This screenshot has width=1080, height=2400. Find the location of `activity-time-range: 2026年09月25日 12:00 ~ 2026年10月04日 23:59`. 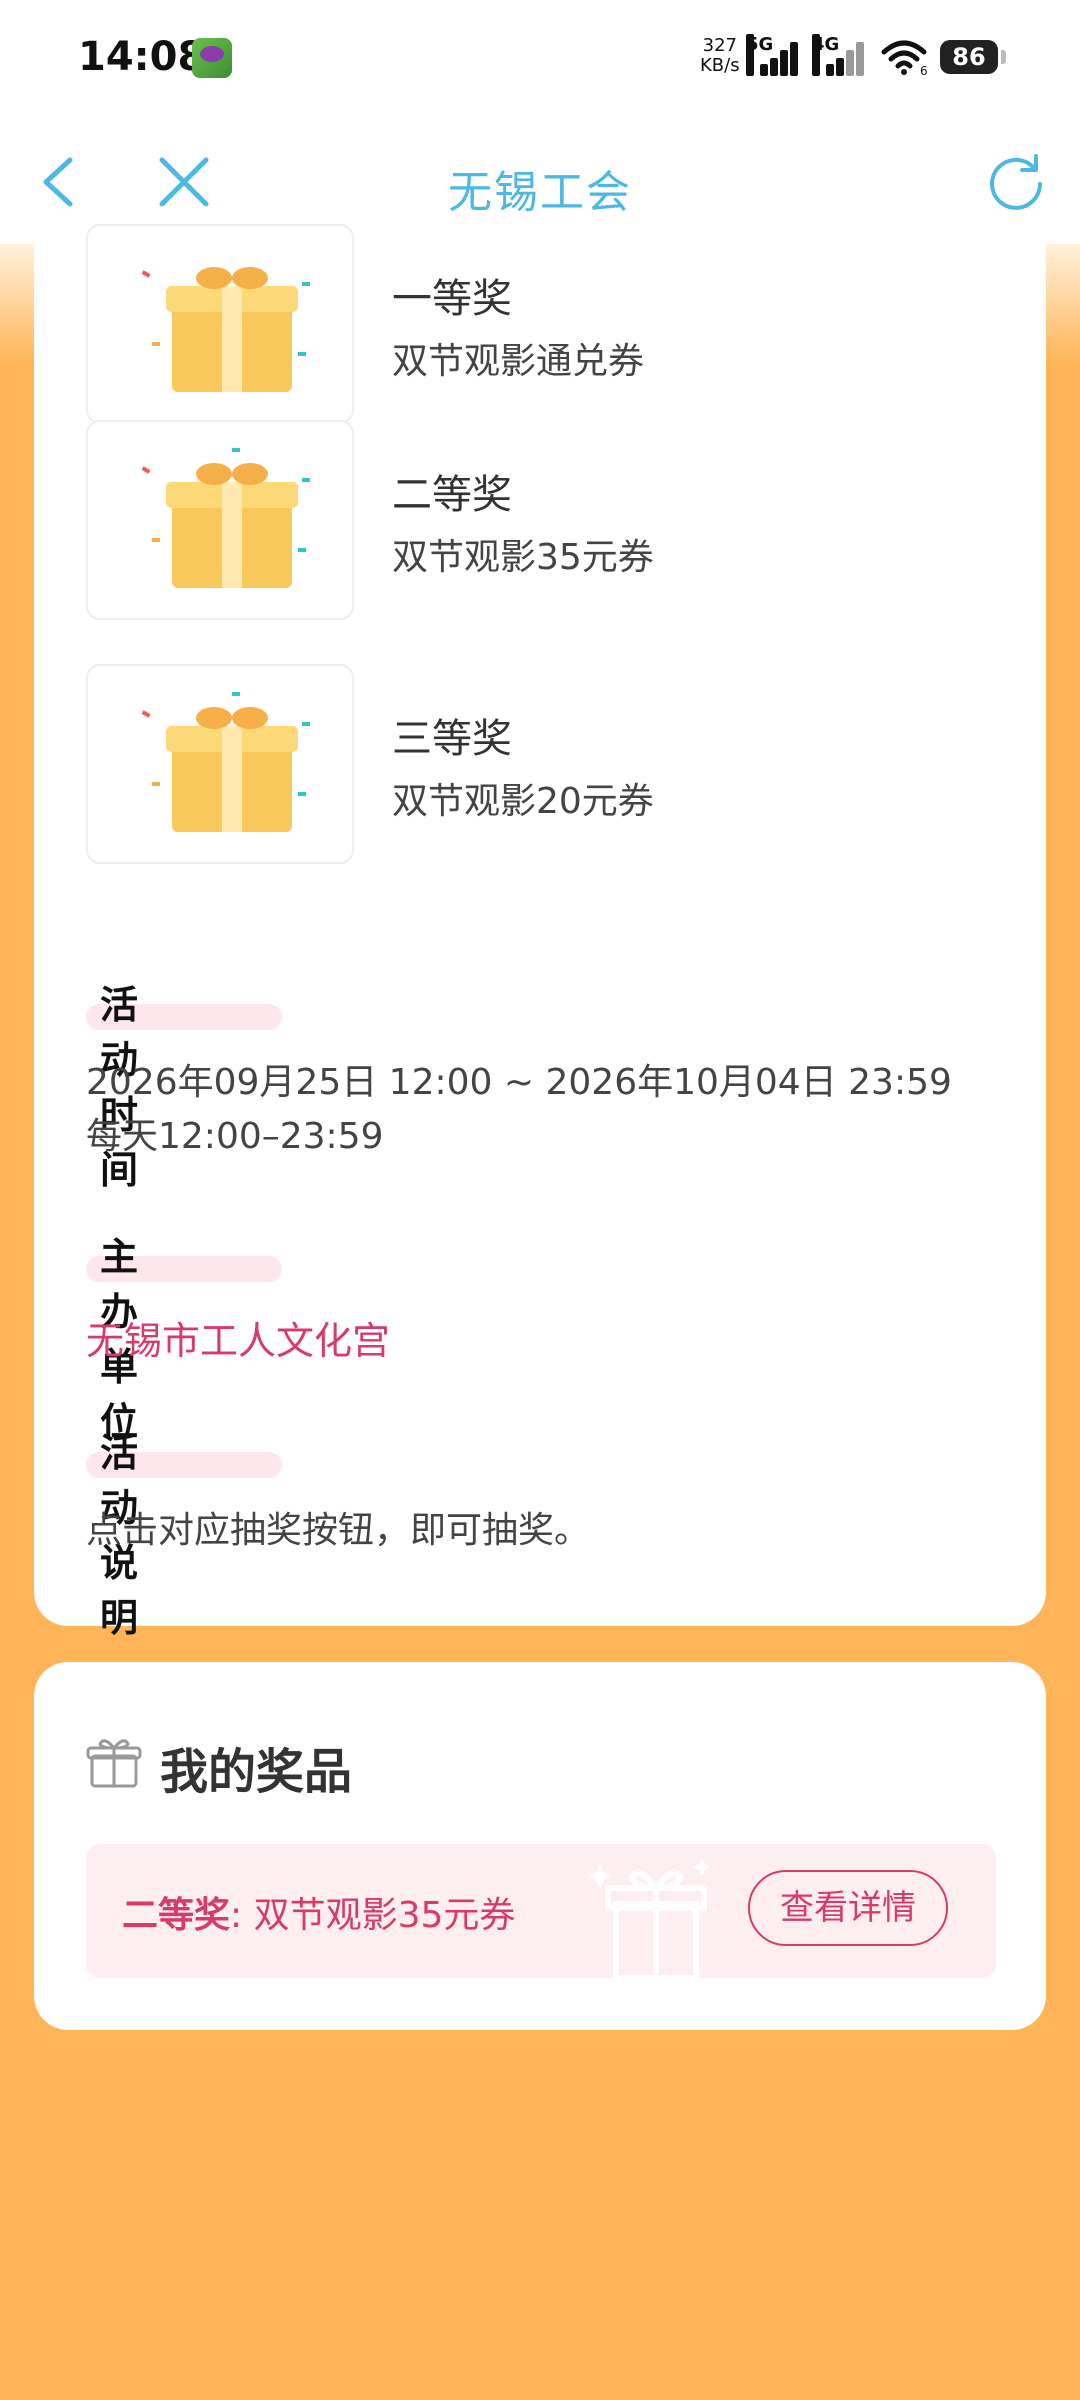

activity-time-range: 2026年09月25日 12:00 ~ 2026年10月04日 23:59 is located at coordinates (519, 1082).